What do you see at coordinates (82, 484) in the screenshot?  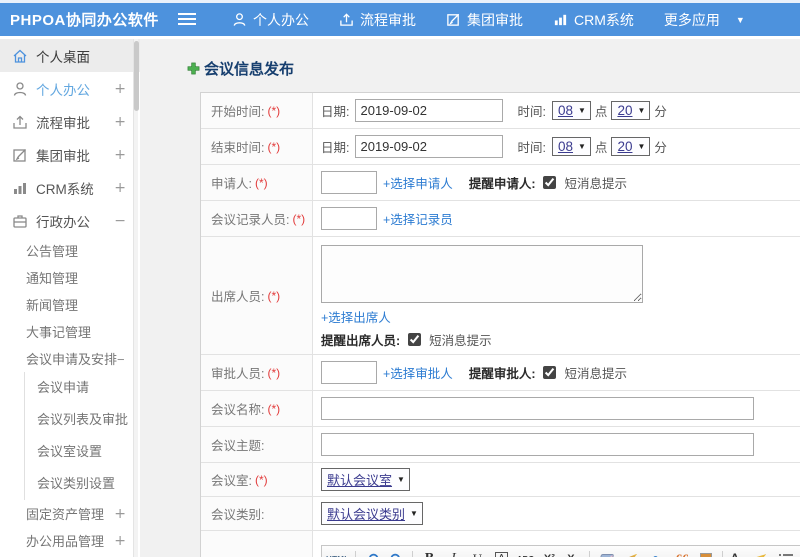 I see `sidebar-item-meeting-category-settings: 会议类别设置` at bounding box center [82, 484].